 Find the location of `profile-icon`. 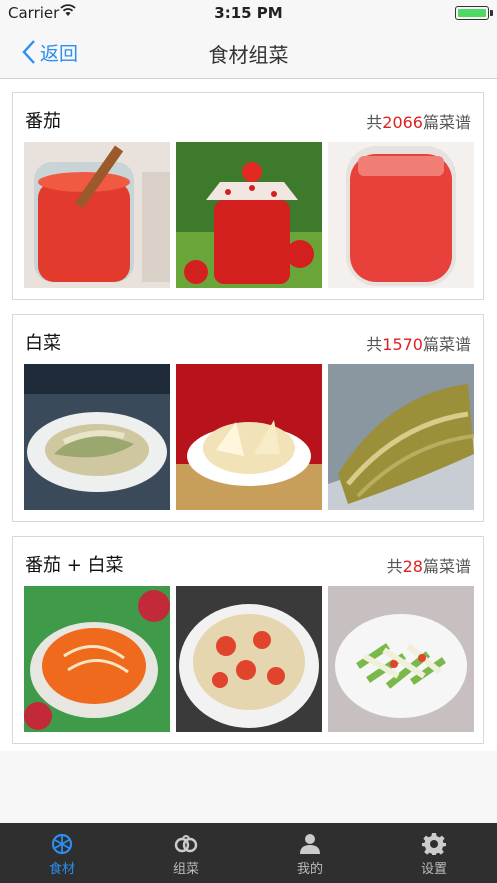

profile-icon is located at coordinates (310, 844).